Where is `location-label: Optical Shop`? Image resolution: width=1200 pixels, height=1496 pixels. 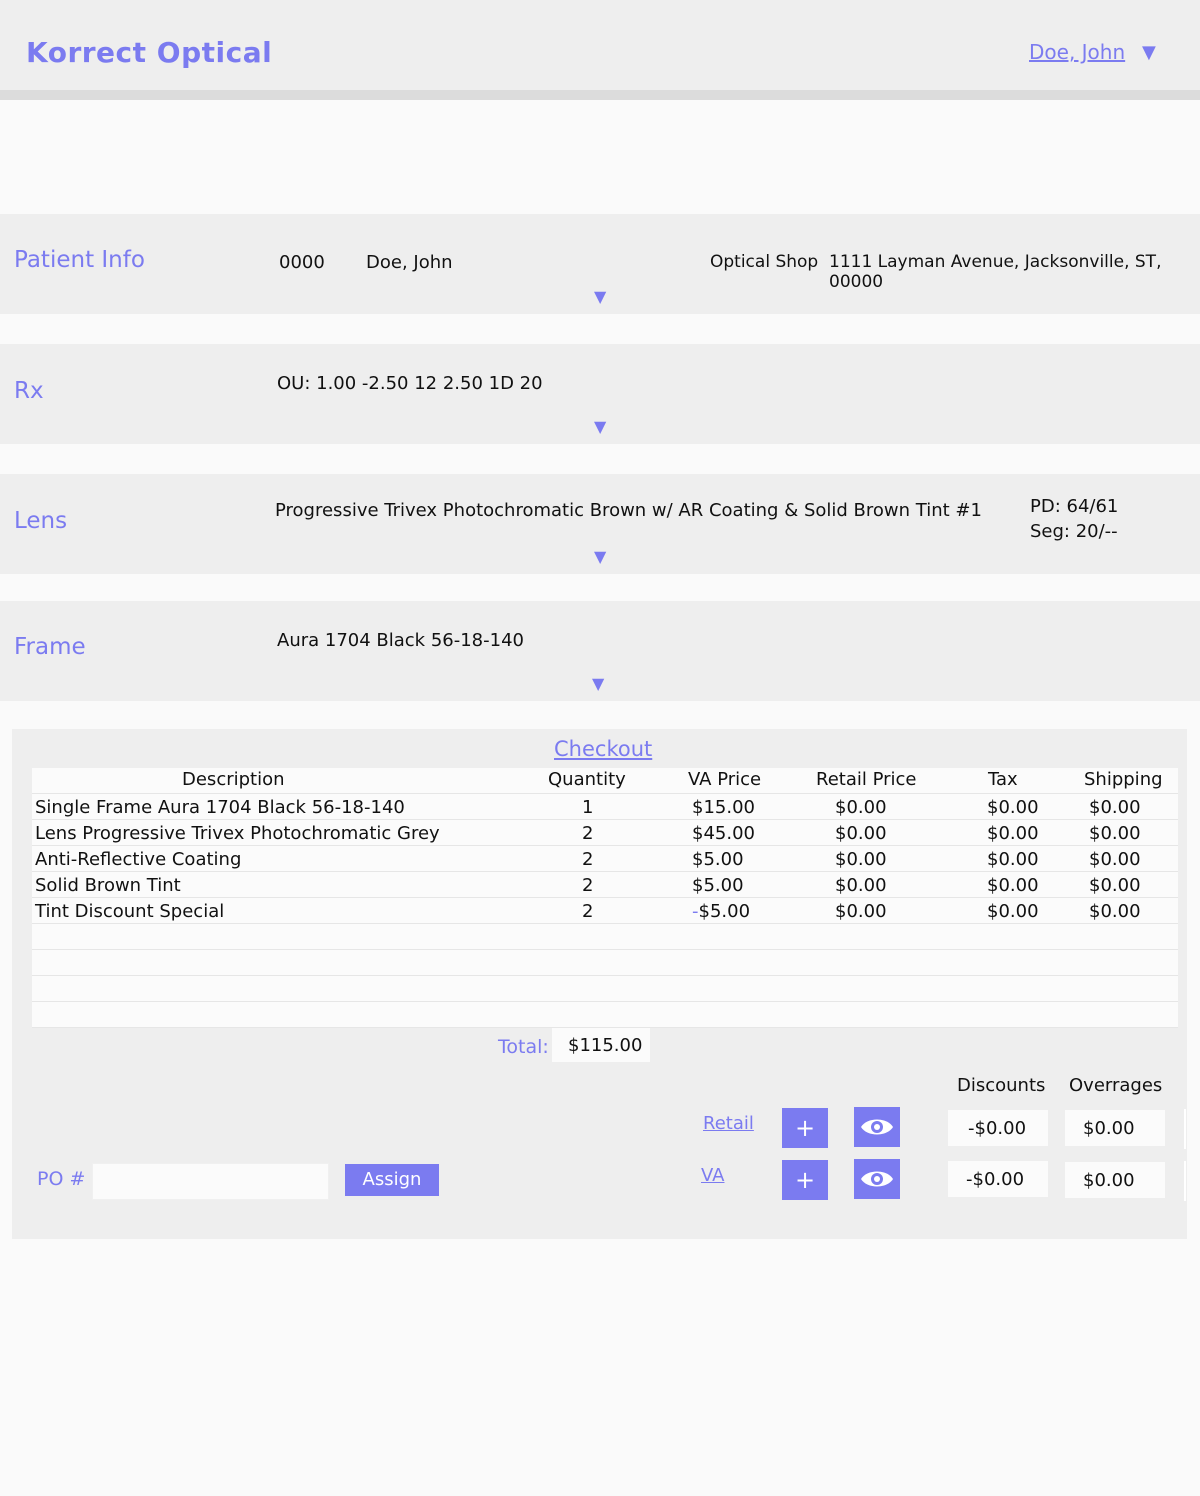
location-label: Optical Shop is located at coordinates (764, 262).